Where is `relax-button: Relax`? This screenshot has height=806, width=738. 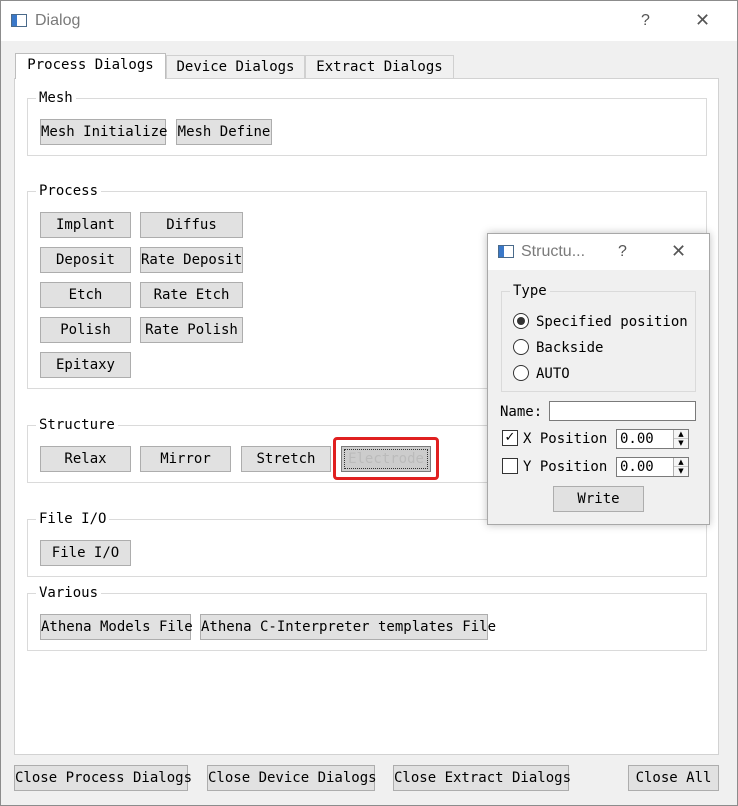
relax-button: Relax is located at coordinates (85, 459).